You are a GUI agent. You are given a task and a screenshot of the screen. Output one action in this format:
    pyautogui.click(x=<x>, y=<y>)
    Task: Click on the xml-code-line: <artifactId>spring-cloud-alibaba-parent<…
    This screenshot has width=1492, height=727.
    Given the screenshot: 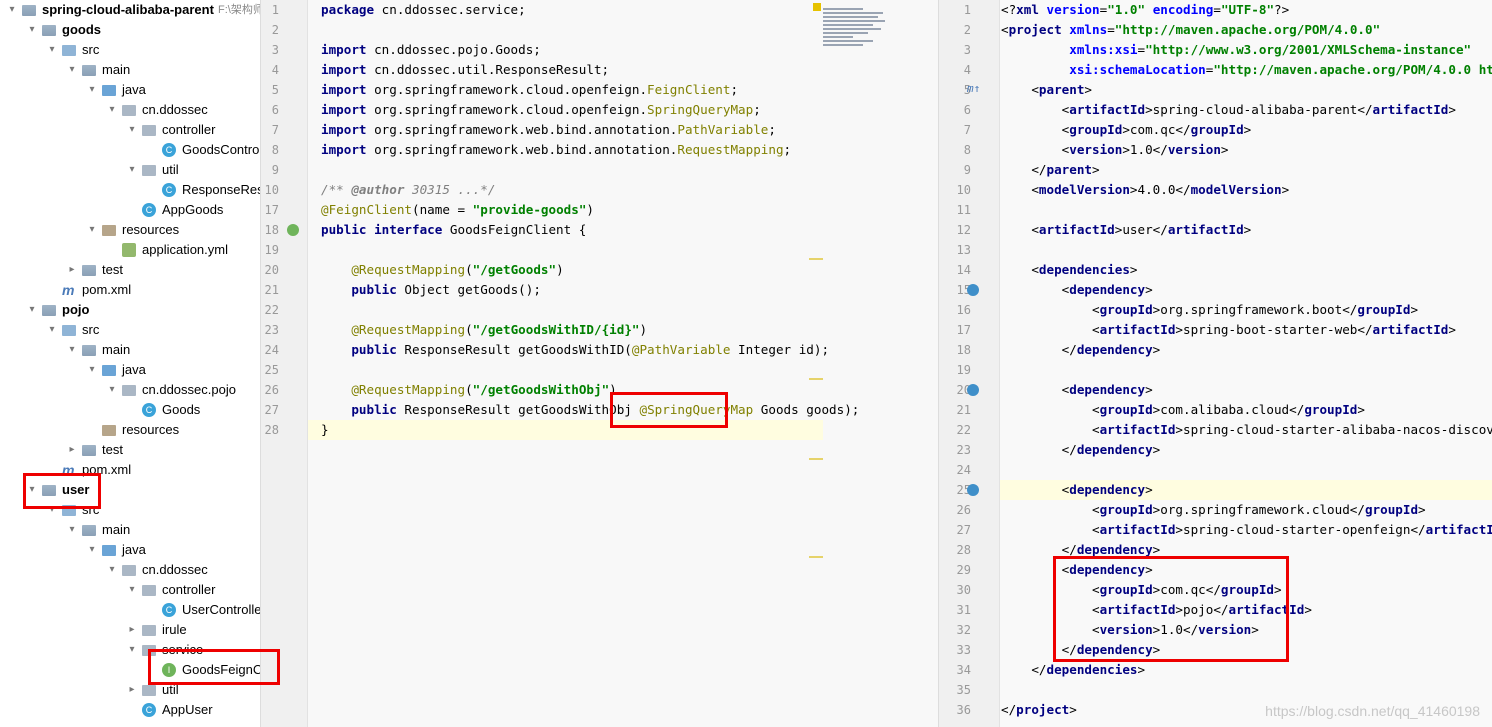 What is the action you would take?
    pyautogui.click(x=1228, y=110)
    